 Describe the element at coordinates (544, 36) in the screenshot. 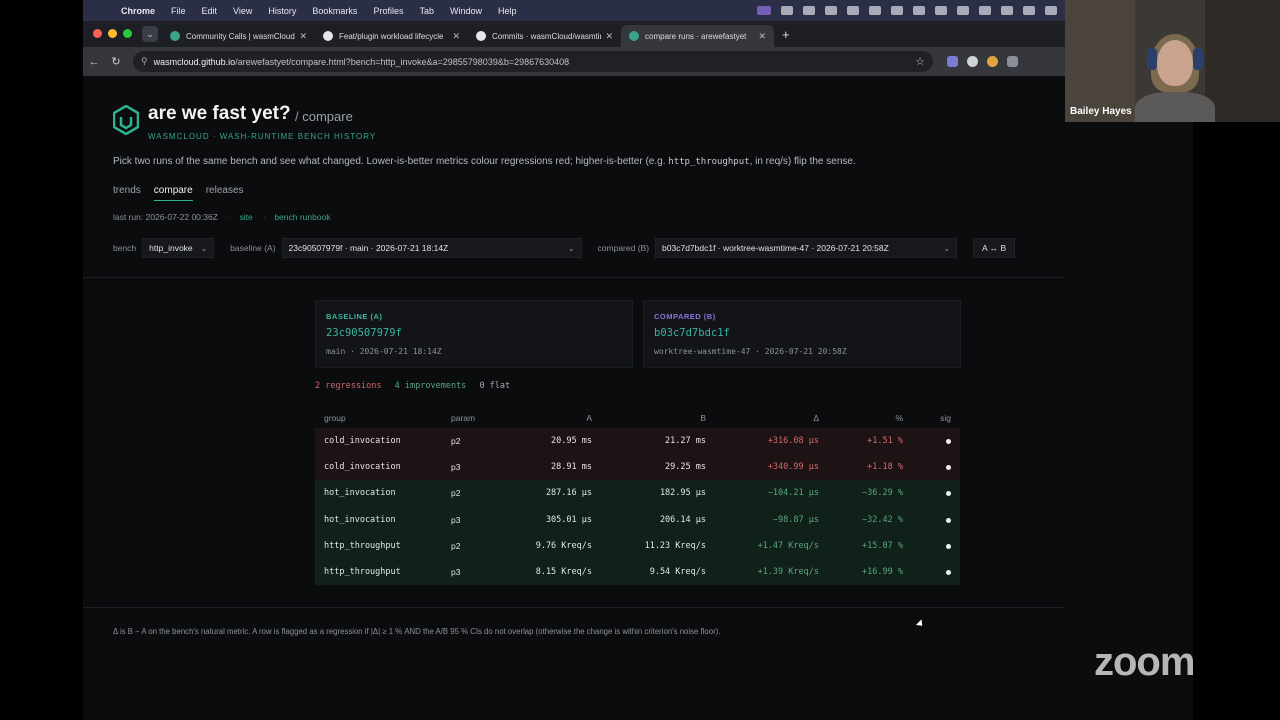

I see `browser-tab: Commits · wasmCloud/wasmtime ✕` at that location.